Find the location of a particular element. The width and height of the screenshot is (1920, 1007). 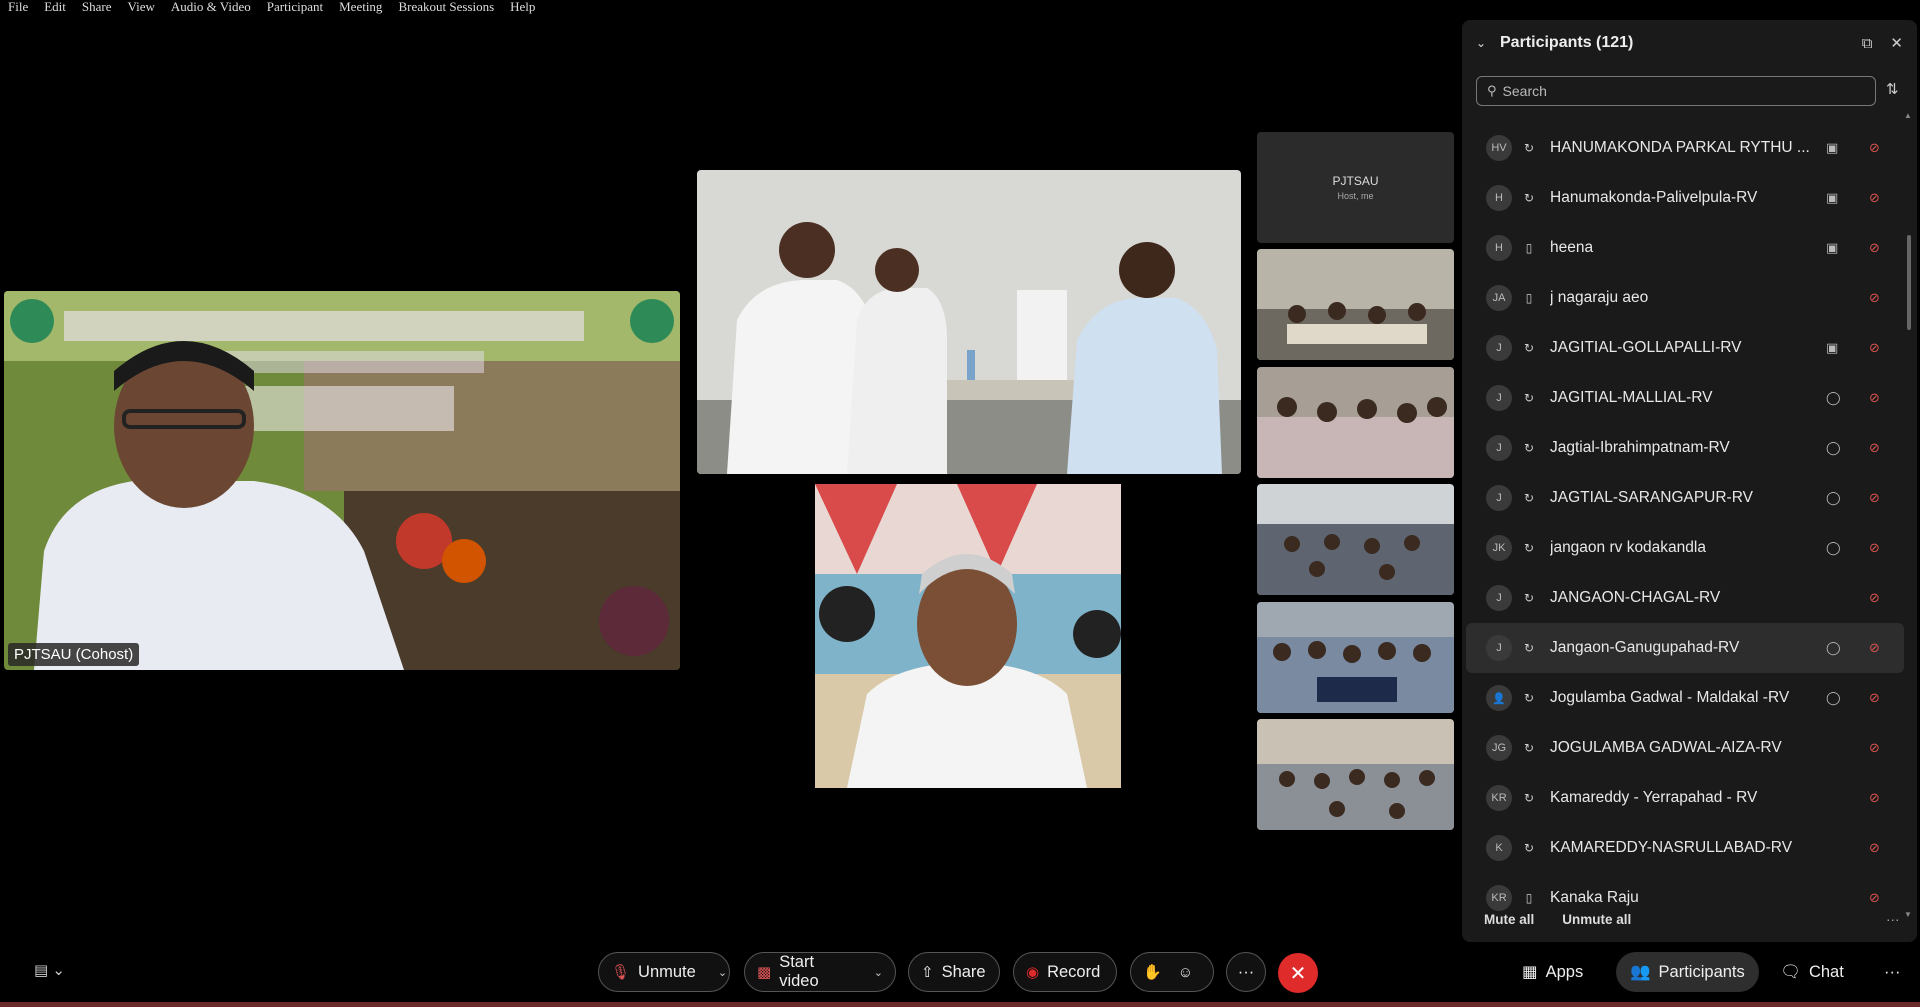

participant-row: J ↻ JAGITIAL-GOLLAPALLI-RV ▣ ⊘ is located at coordinates (1685, 348).